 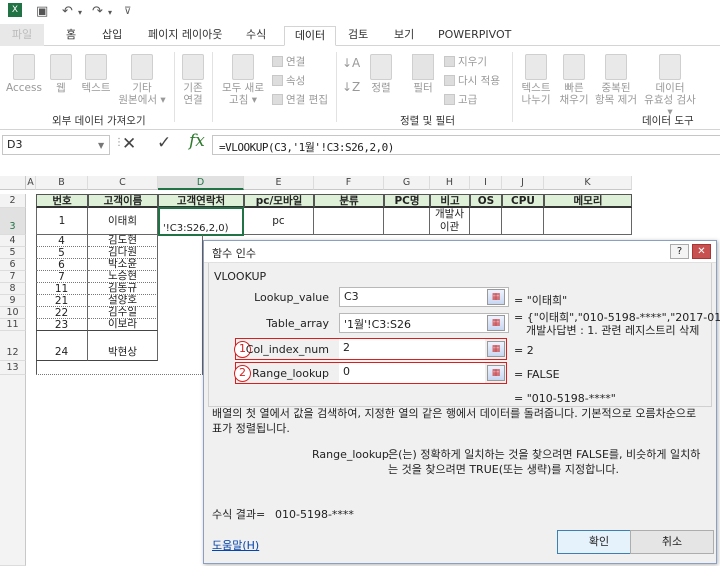 What do you see at coordinates (123, 201) in the screenshot?
I see `header-cell-name: 고객이름` at bounding box center [123, 201].